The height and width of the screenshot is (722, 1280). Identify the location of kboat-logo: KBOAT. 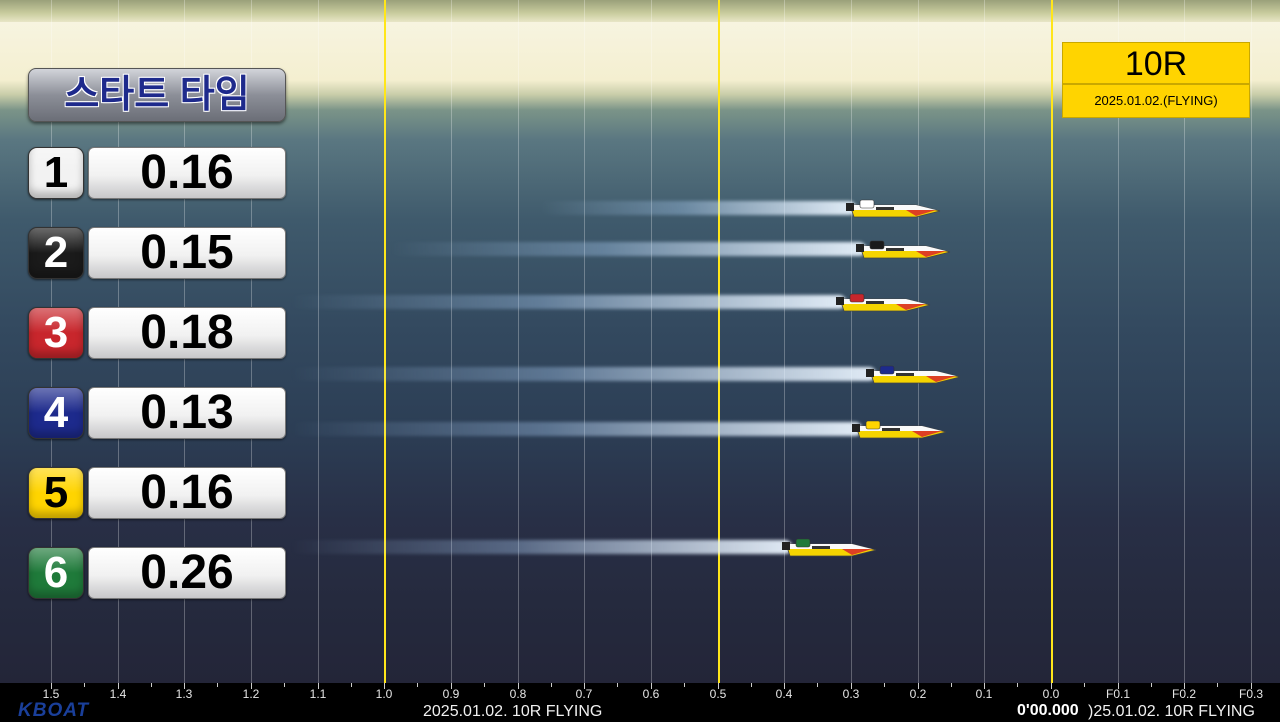
(54, 710).